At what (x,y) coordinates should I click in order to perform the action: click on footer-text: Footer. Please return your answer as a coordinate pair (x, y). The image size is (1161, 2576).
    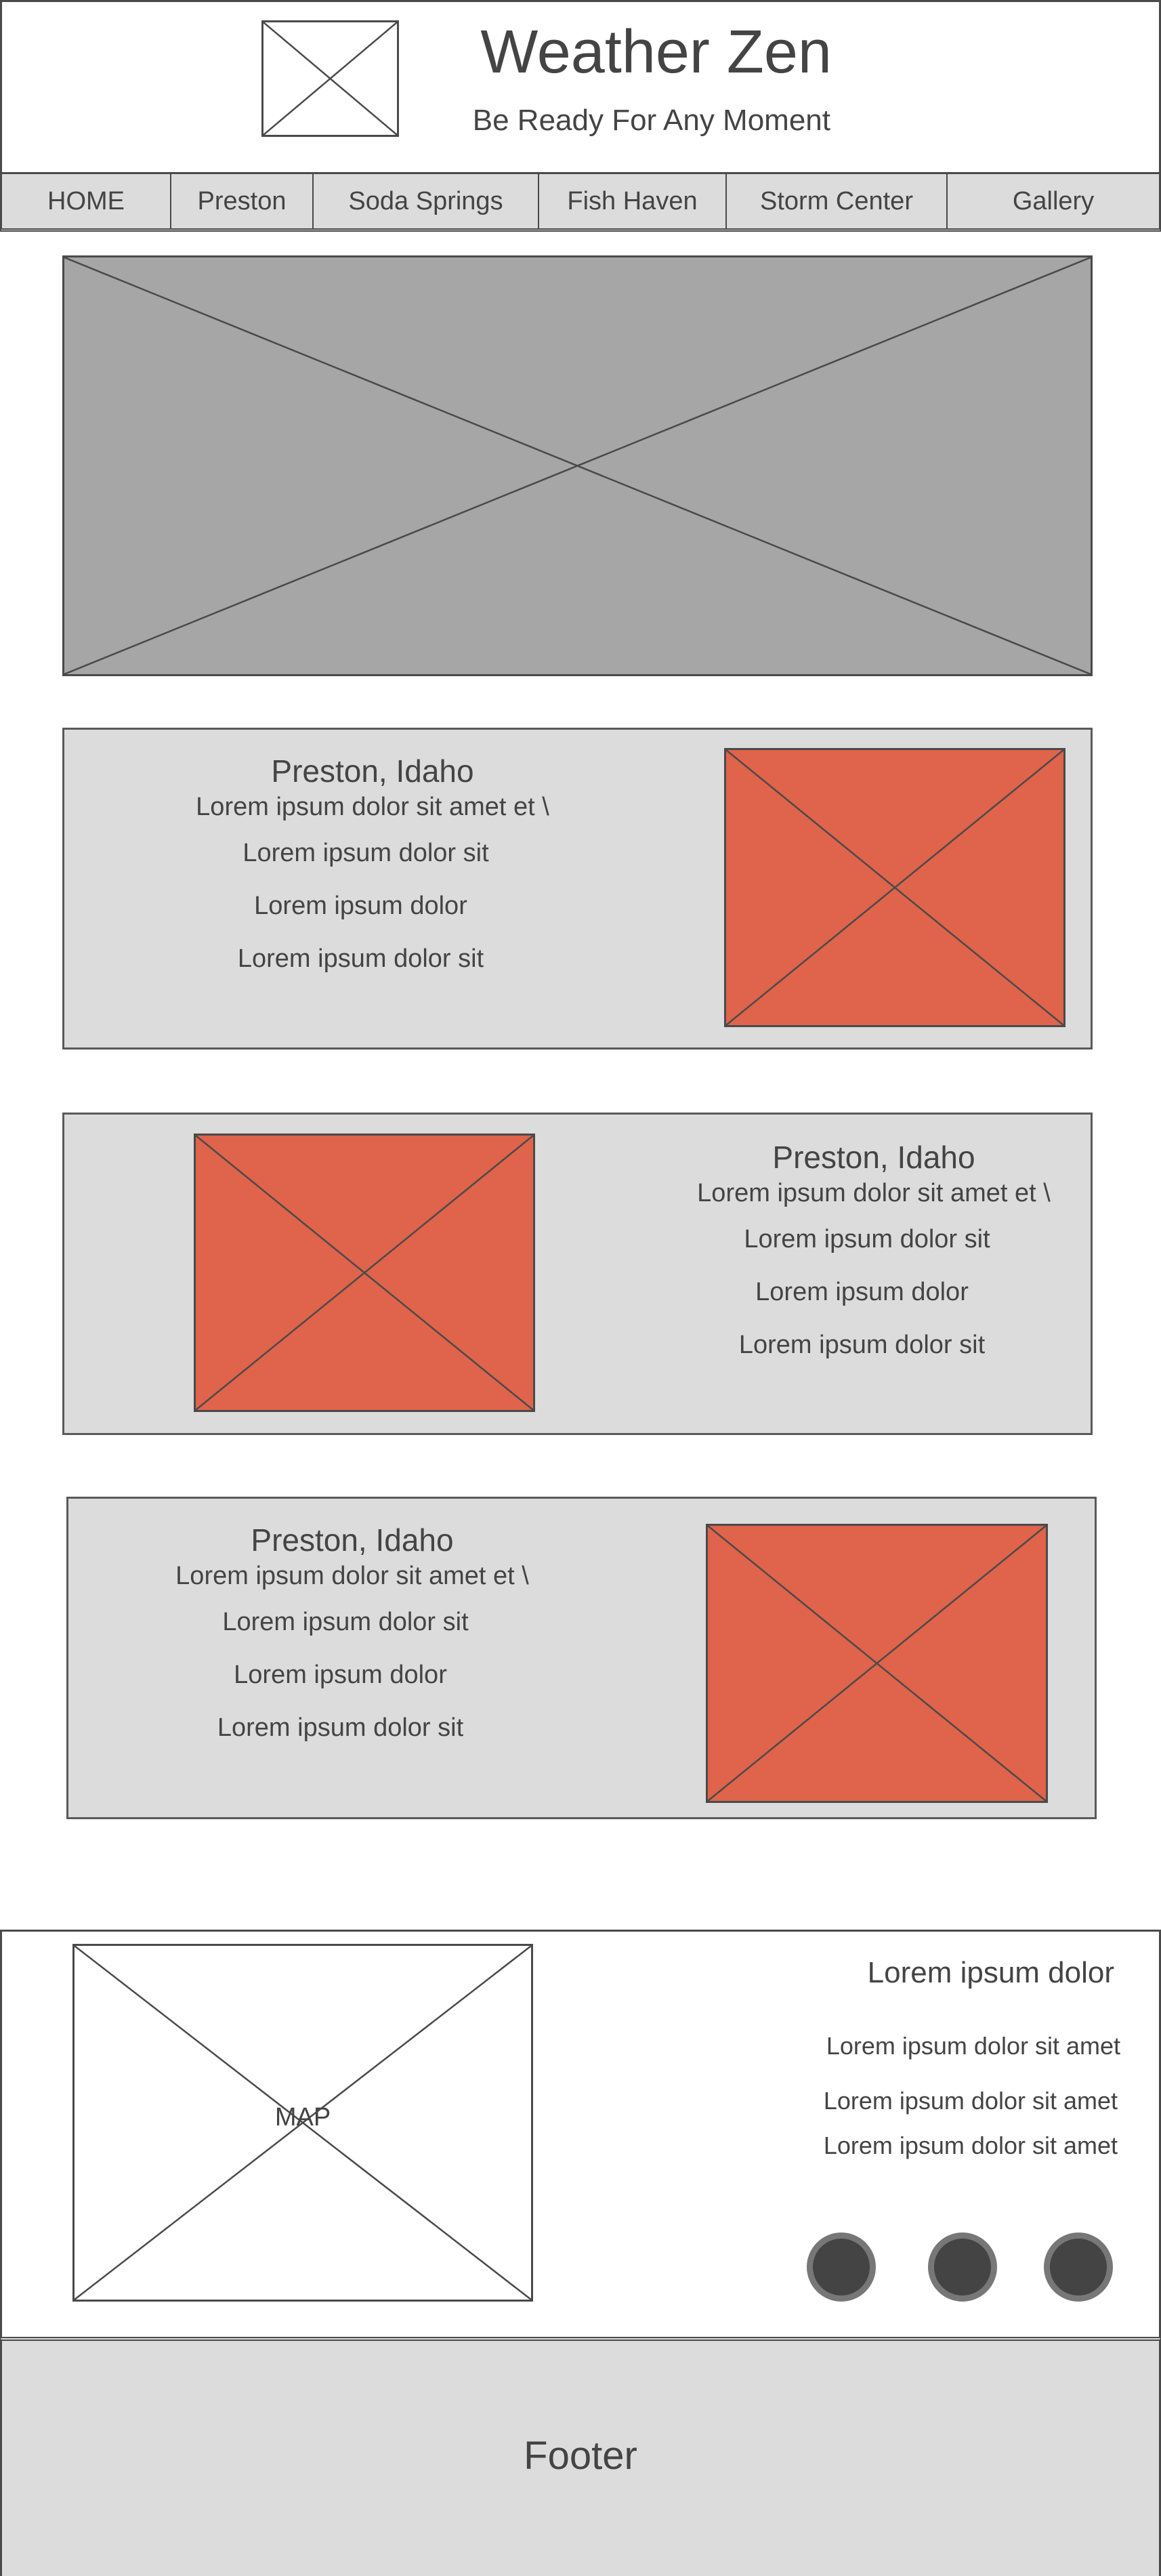
    Looking at the image, I should click on (580, 2456).